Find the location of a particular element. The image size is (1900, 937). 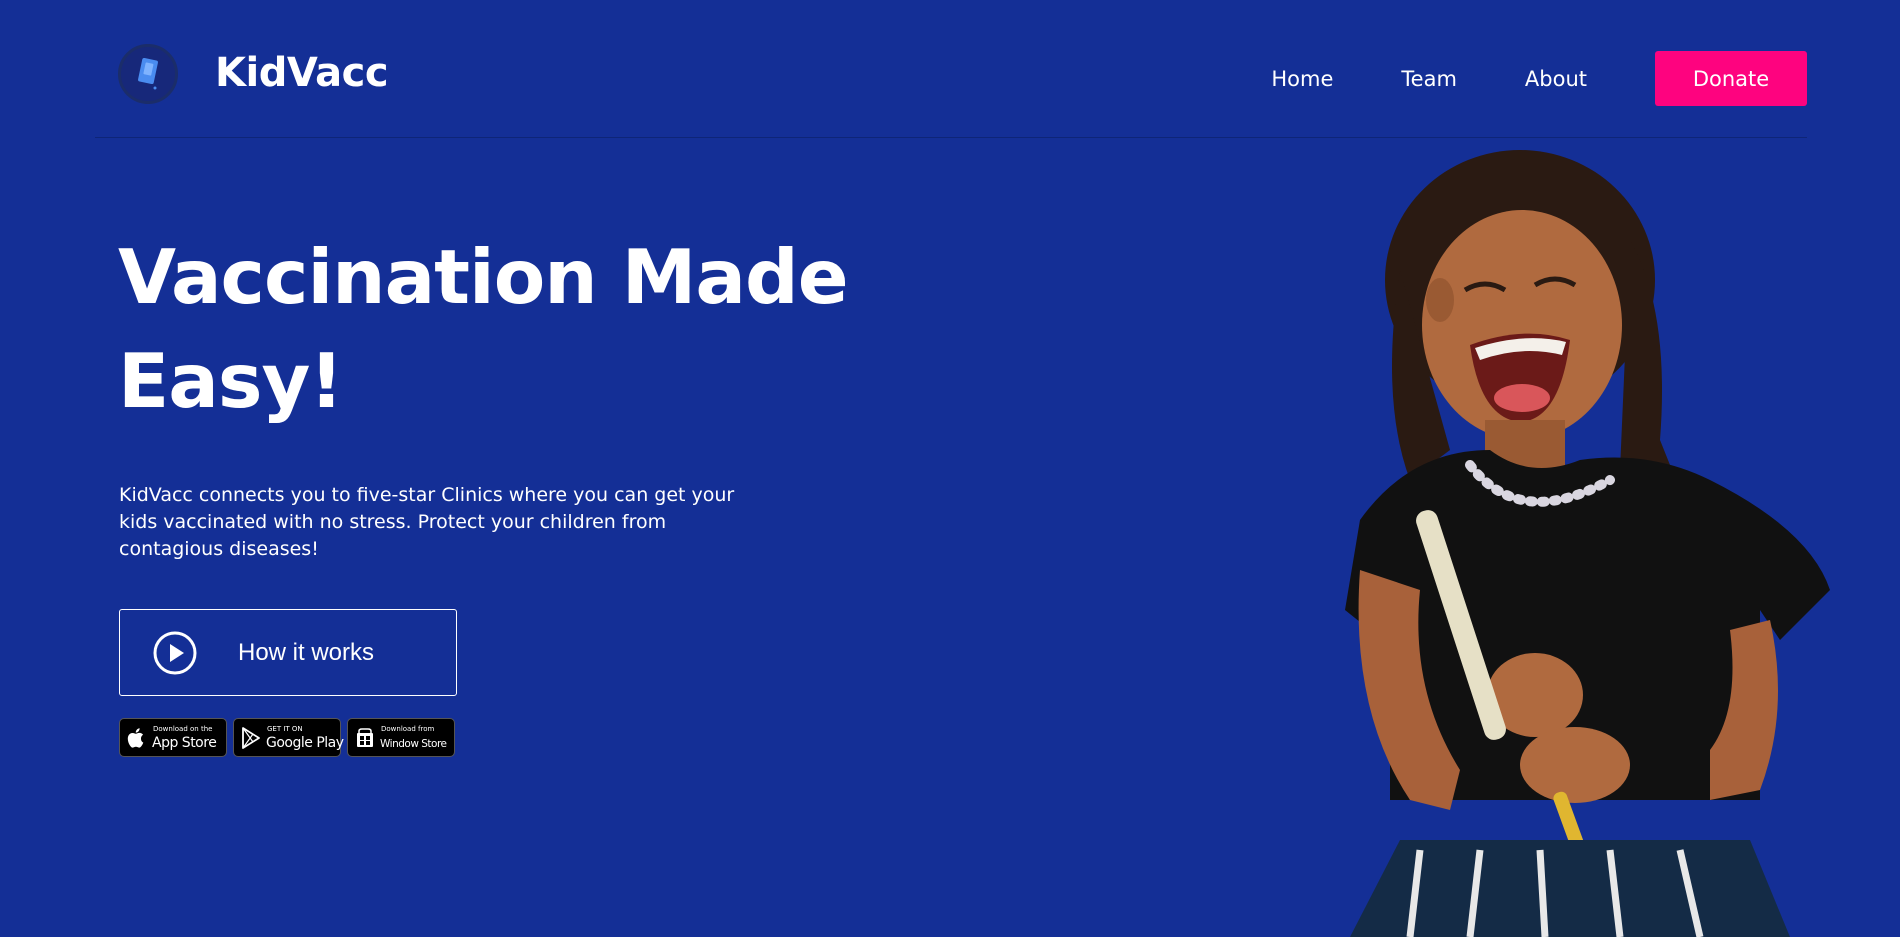

windows-icon is located at coordinates (365, 737).